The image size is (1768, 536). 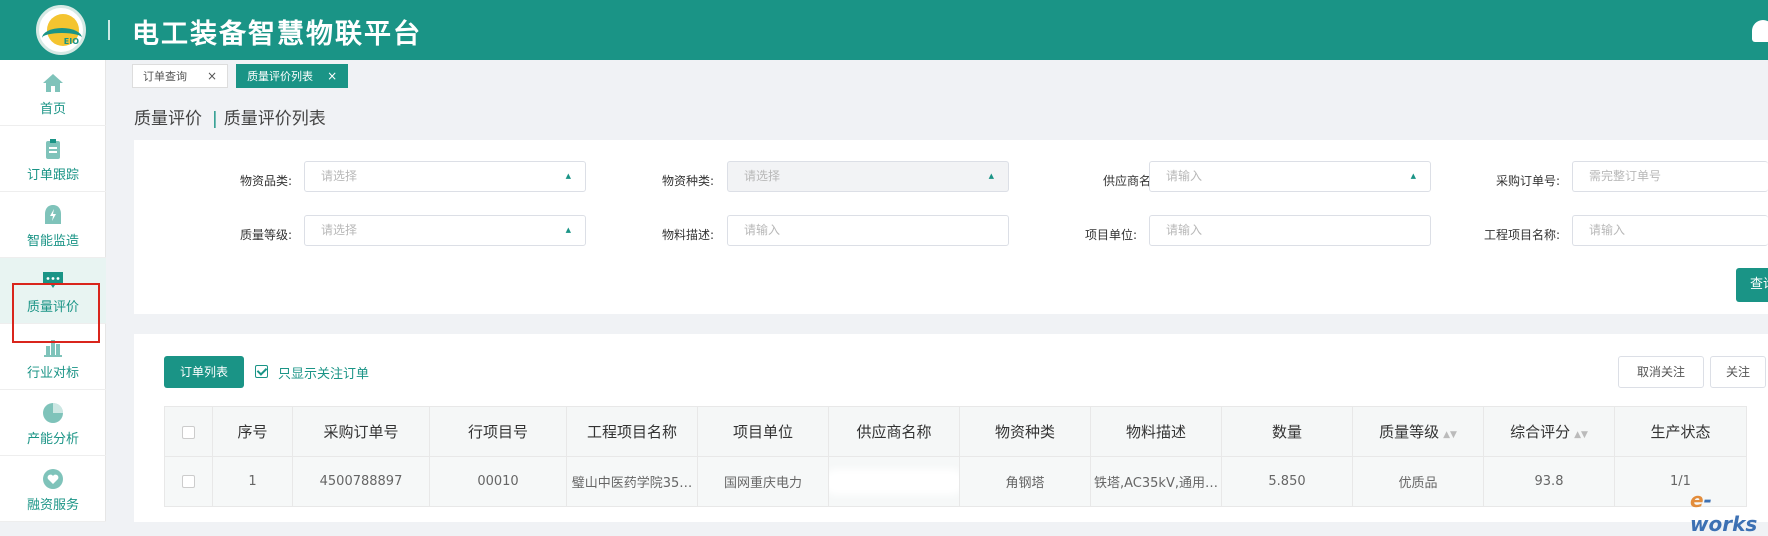 I want to click on highlight-box, so click(x=56, y=313).